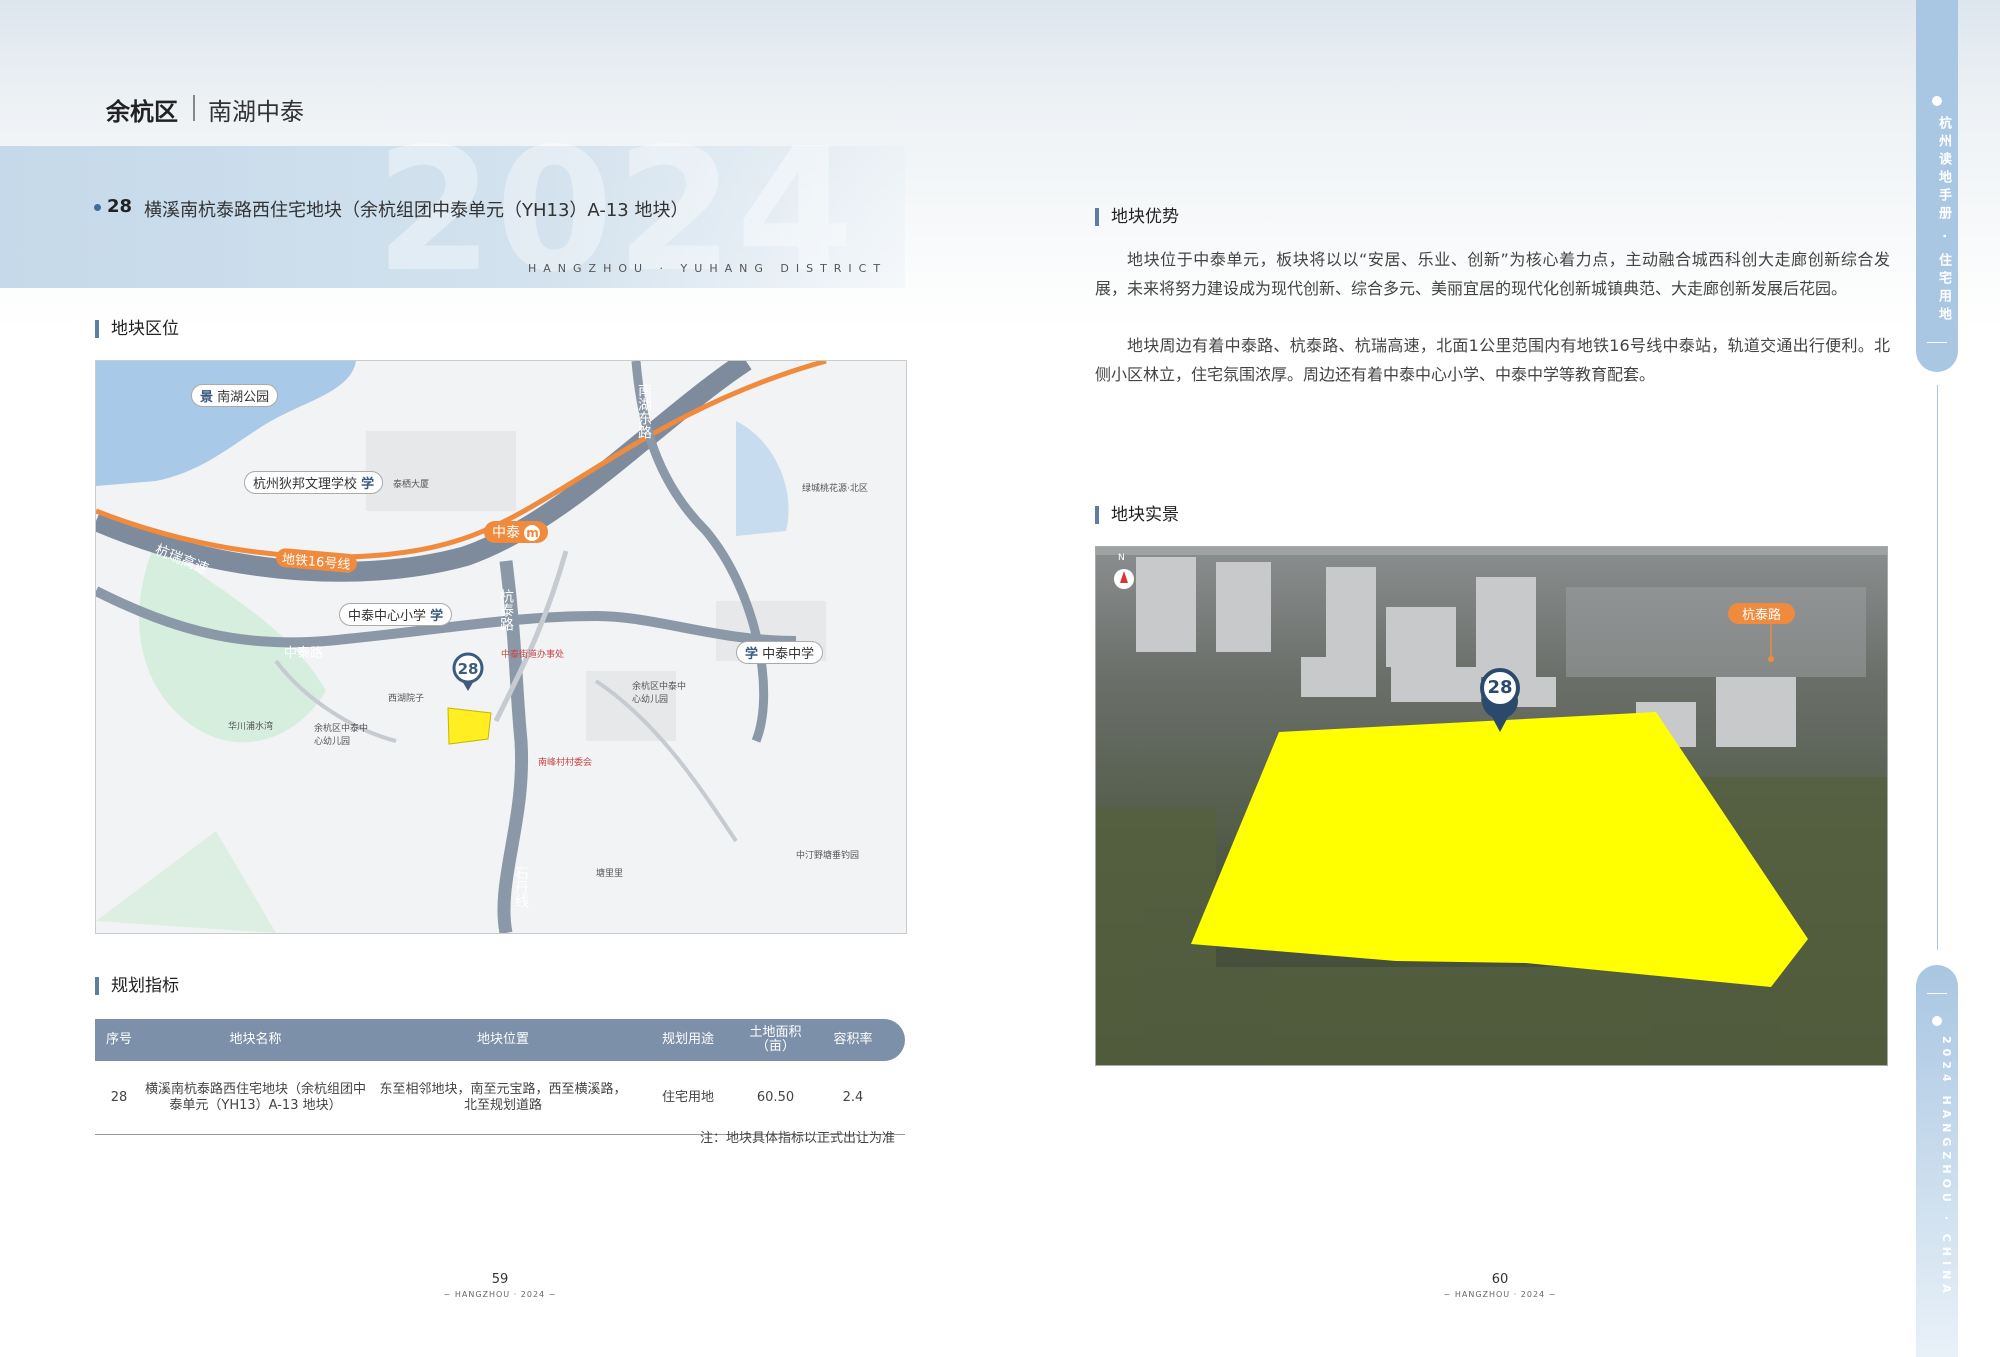  Describe the element at coordinates (521, 887) in the screenshot. I see `map-label-shidan-road: 石丹线` at that location.